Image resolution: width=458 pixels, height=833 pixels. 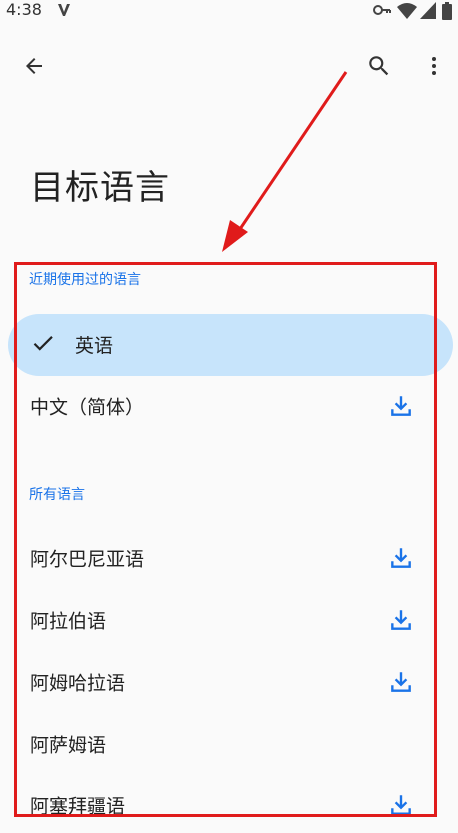 I want to click on more-options-button, so click(x=434, y=66).